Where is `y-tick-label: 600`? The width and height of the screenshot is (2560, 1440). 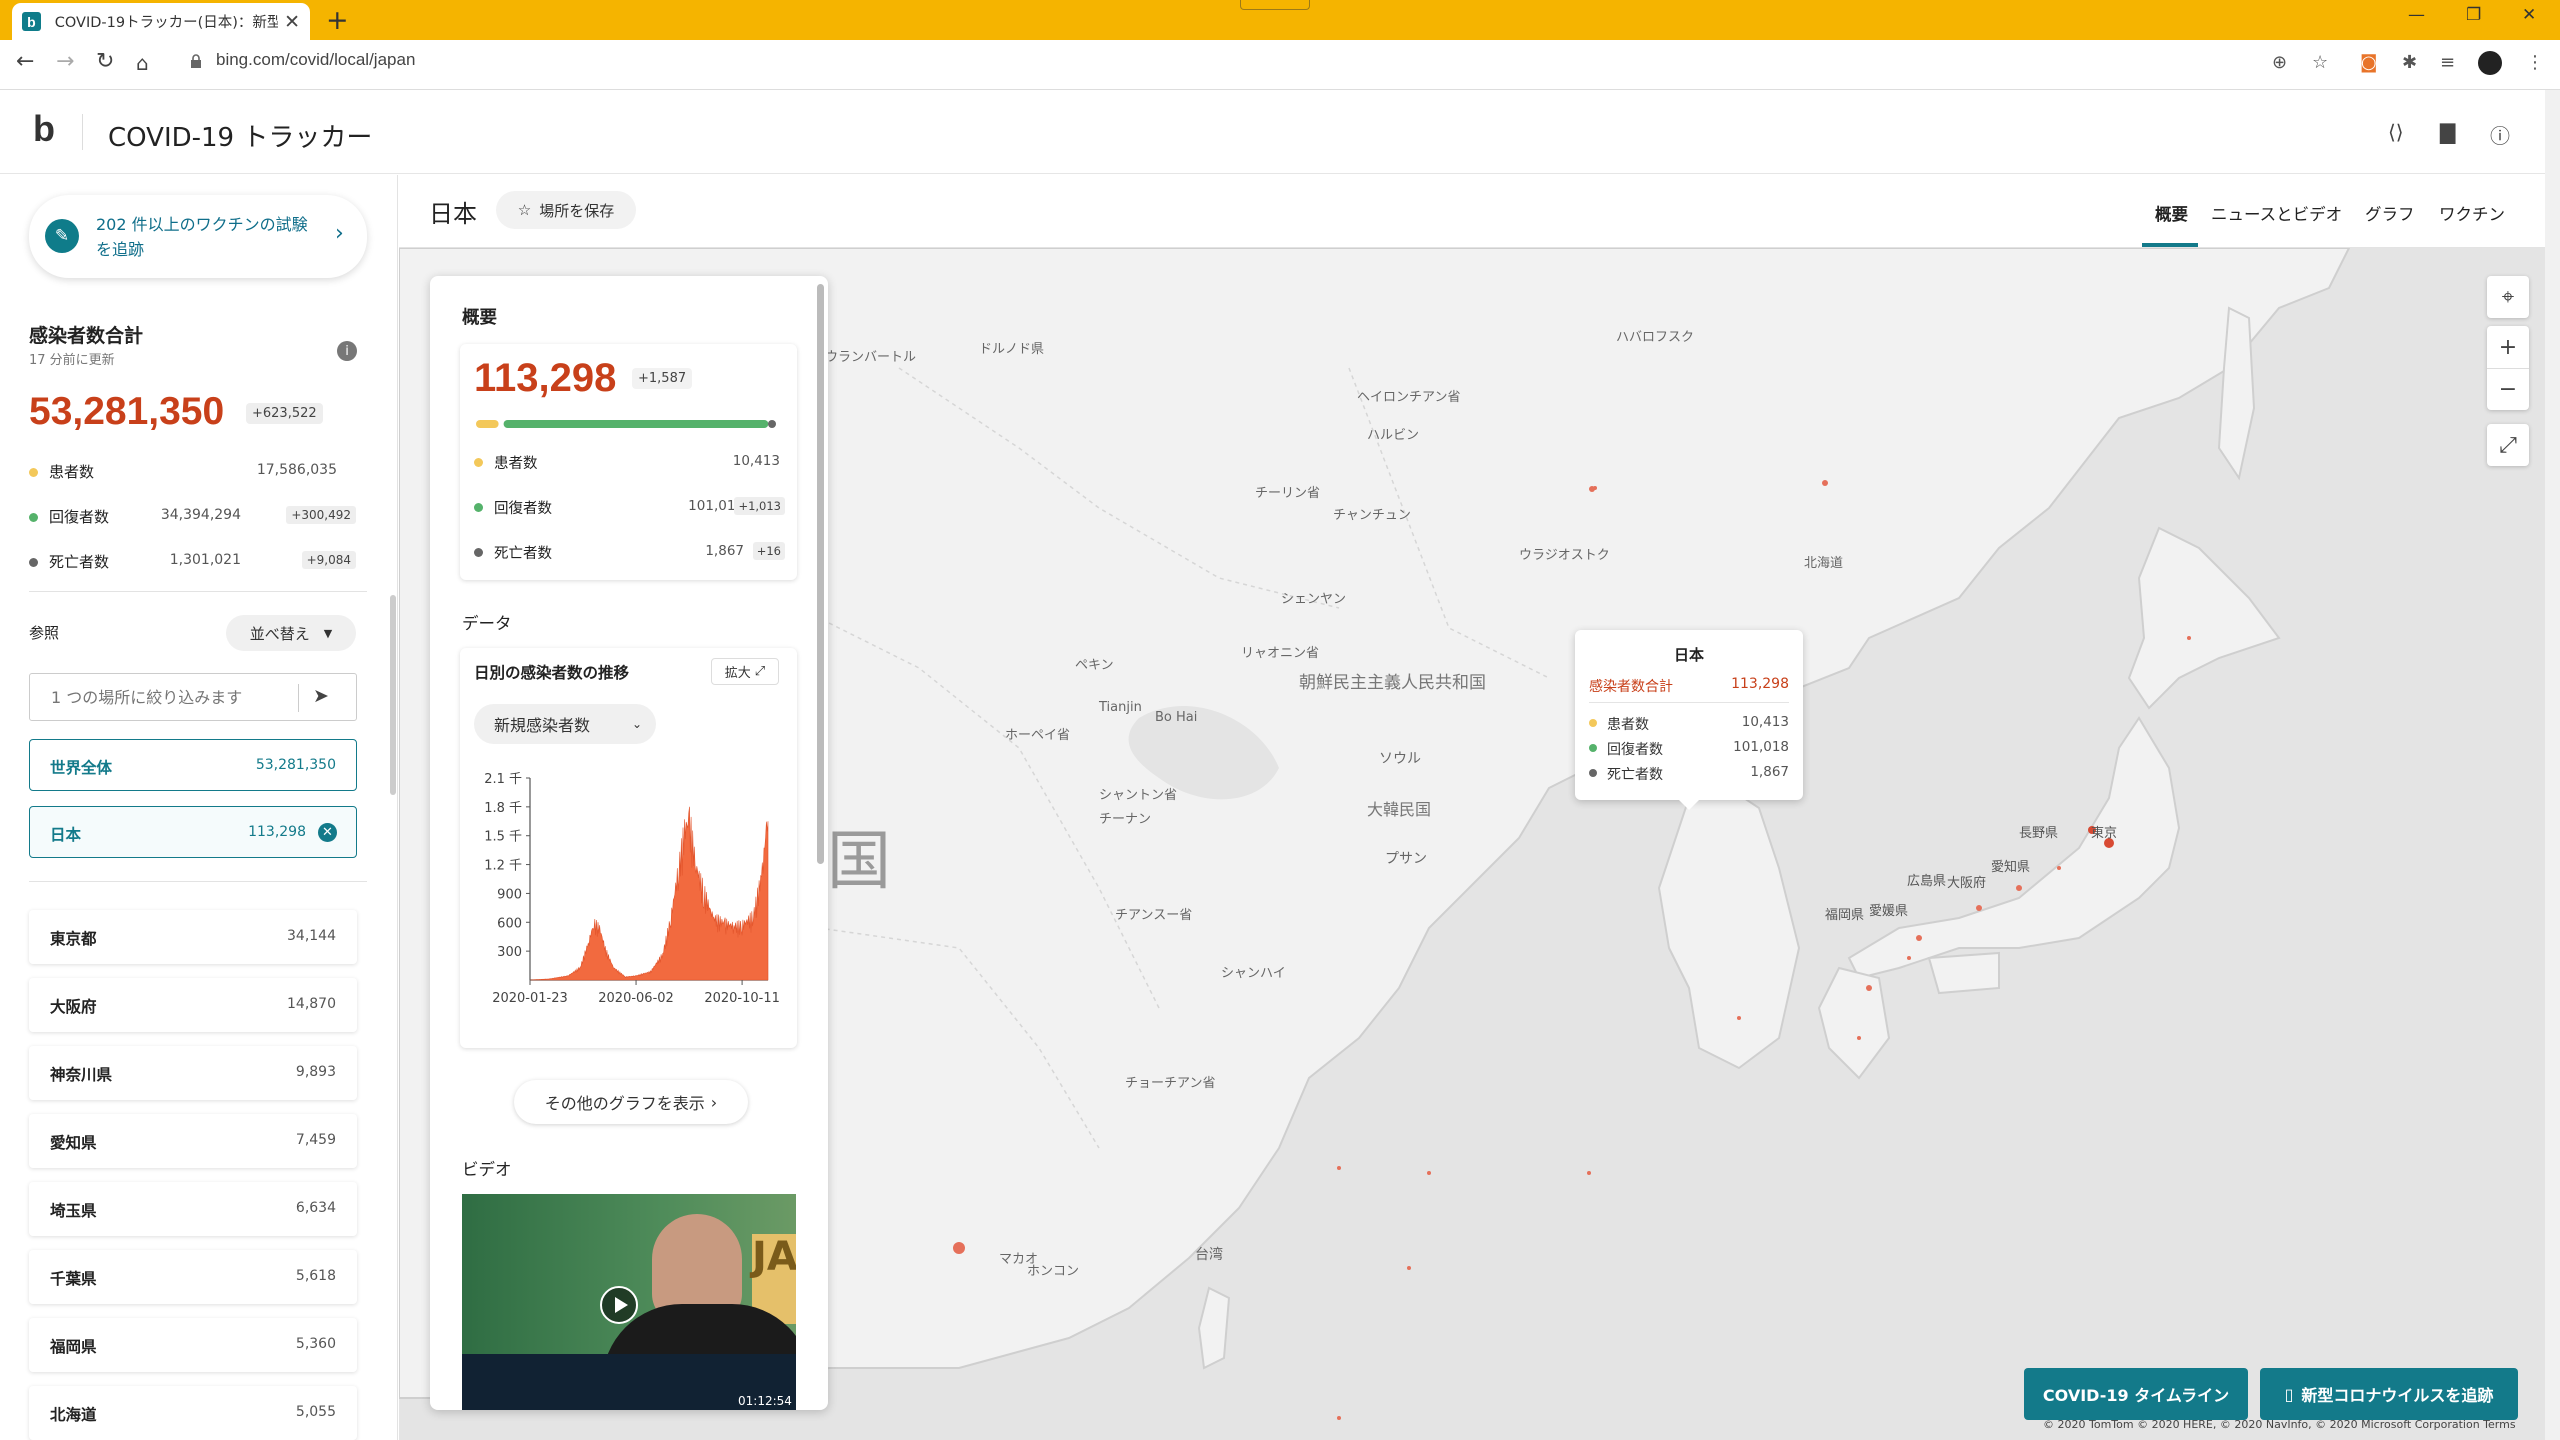 y-tick-label: 600 is located at coordinates (509, 923).